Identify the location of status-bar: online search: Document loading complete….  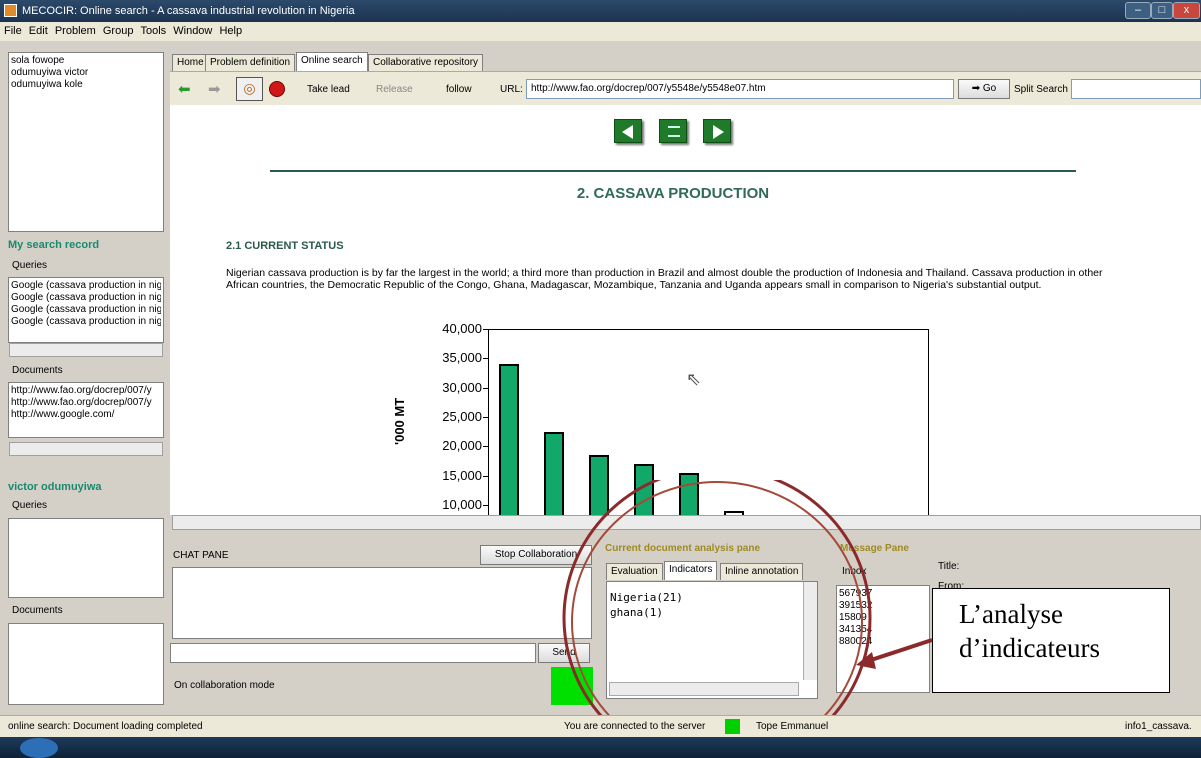
(600, 726).